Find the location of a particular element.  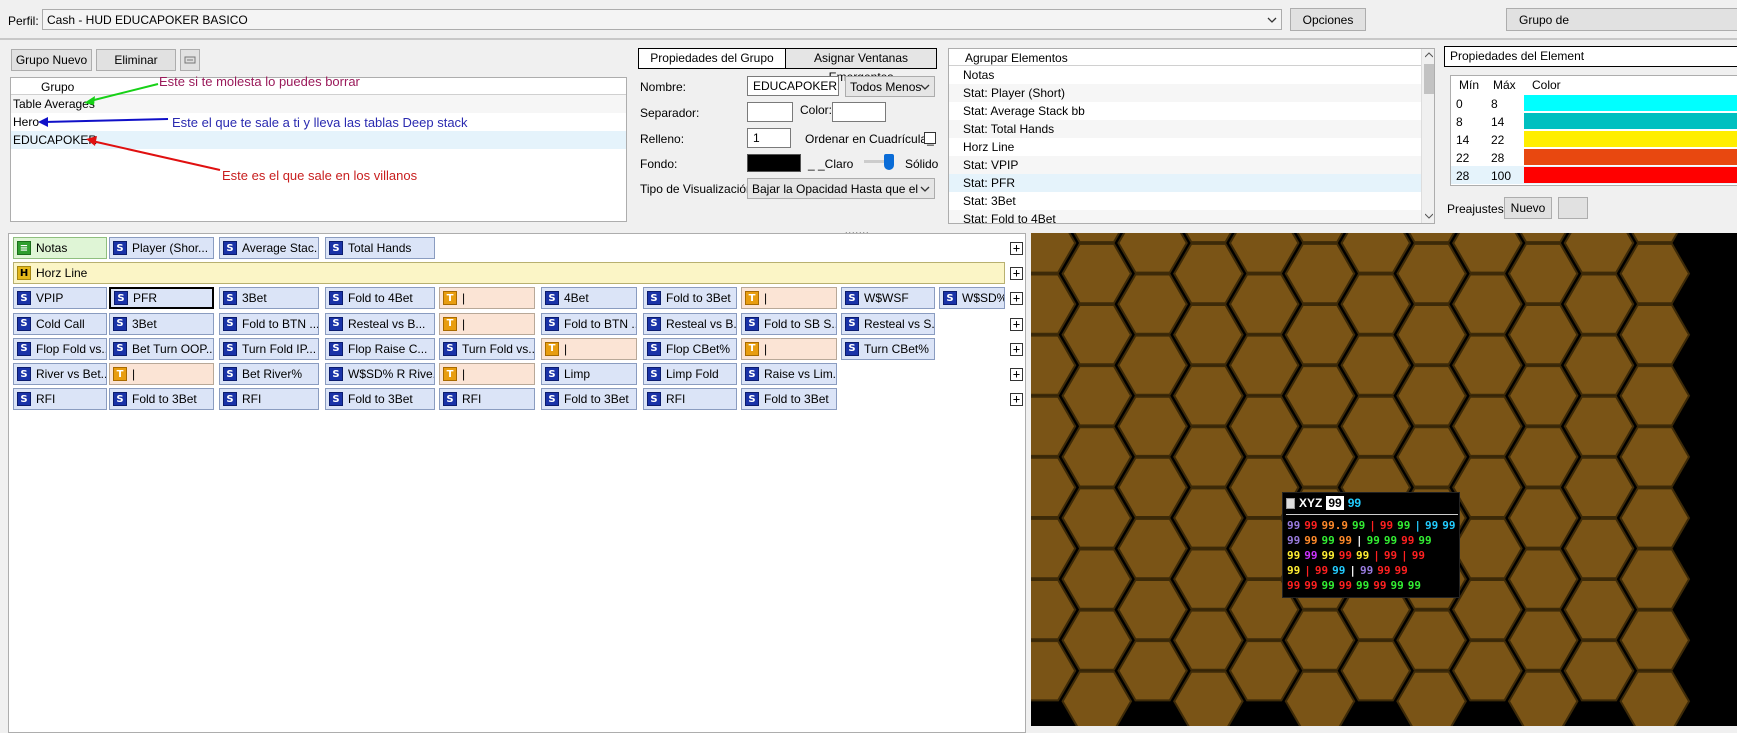

tab-asignar-ventanas: Asignar Ventanas Emergentes is located at coordinates (860, 66).